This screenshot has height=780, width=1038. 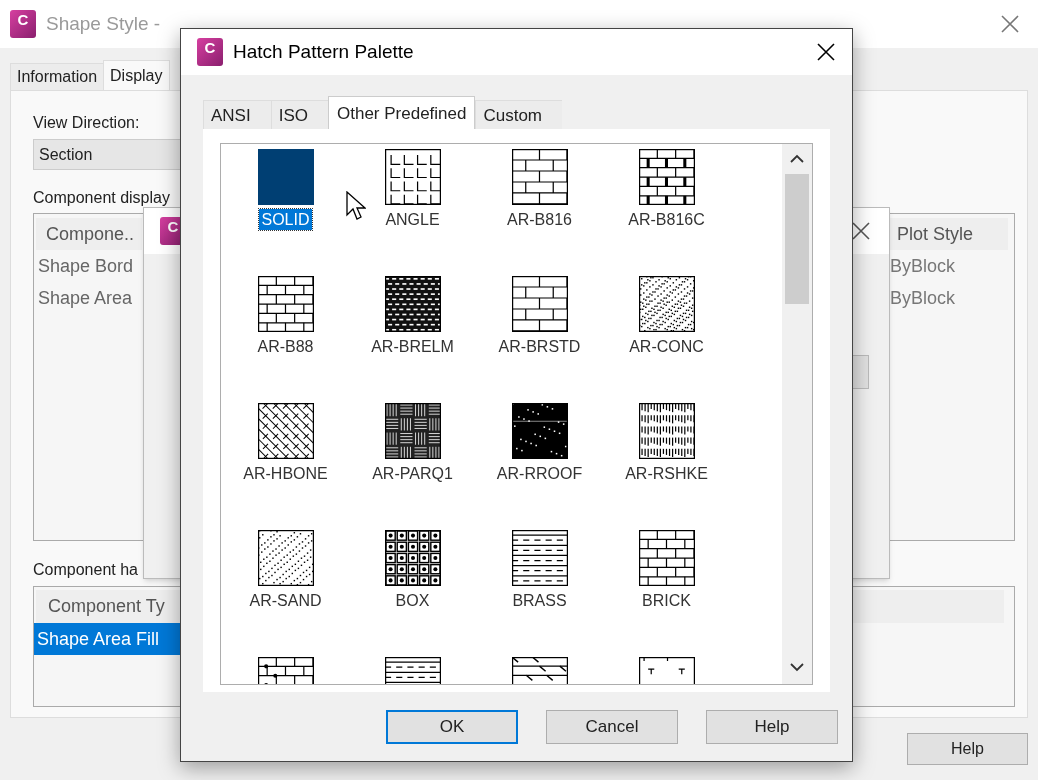 I want to click on scrollbar-thumb, so click(x=797, y=239).